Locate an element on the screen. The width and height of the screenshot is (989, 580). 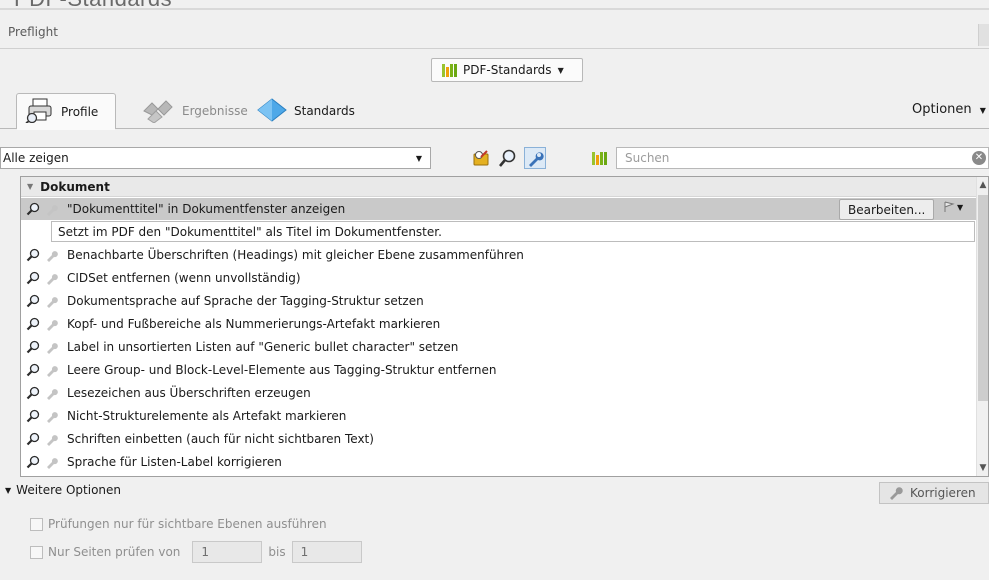
top-divider is located at coordinates (494, 9).